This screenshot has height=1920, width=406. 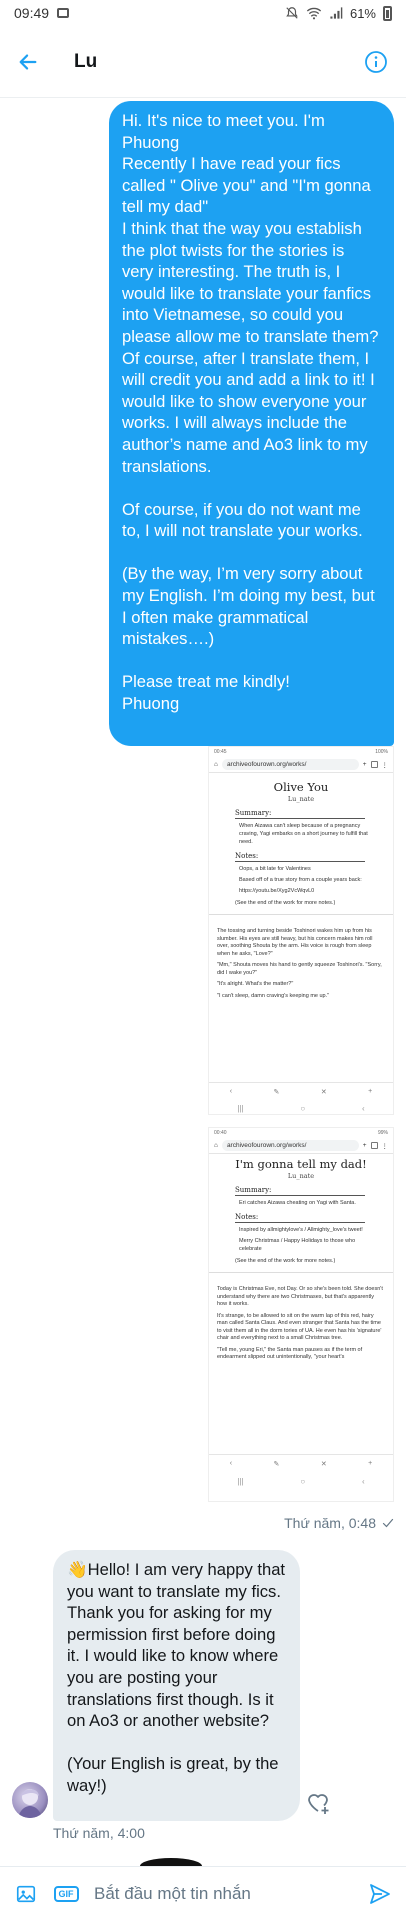 What do you see at coordinates (292, 13) in the screenshot?
I see `mute-icon` at bounding box center [292, 13].